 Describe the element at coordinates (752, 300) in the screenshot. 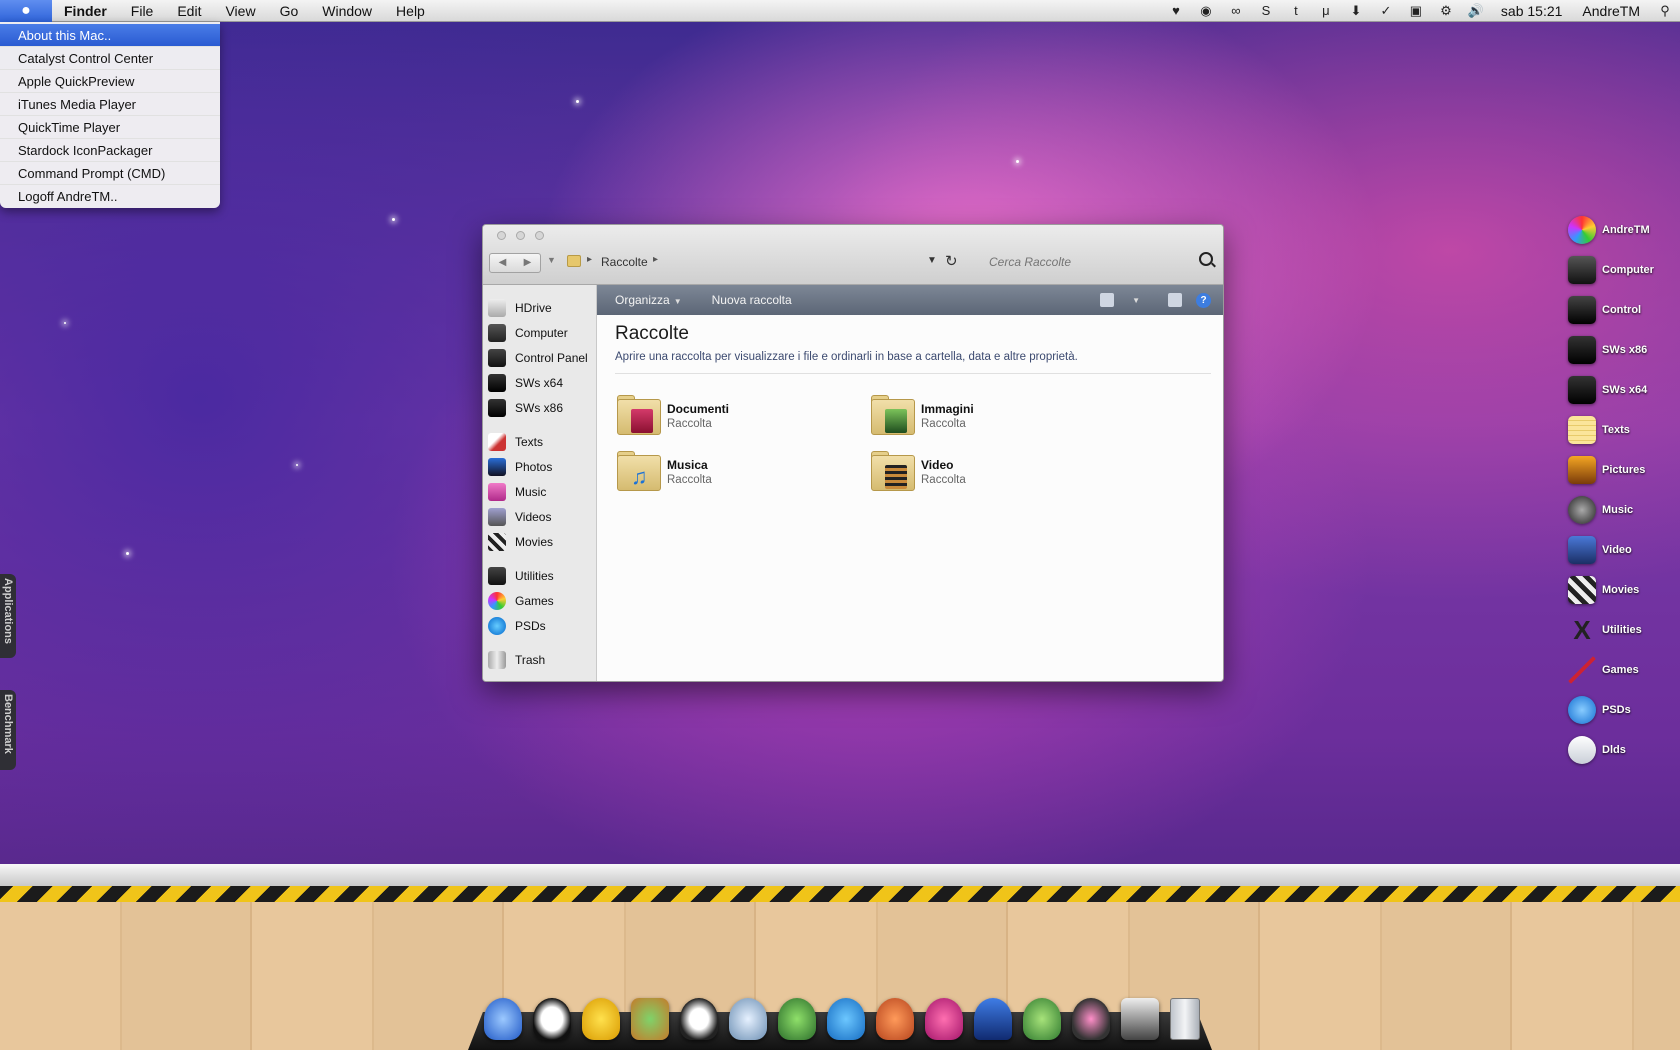

I see `new-library-button: Nuova raccolta` at that location.